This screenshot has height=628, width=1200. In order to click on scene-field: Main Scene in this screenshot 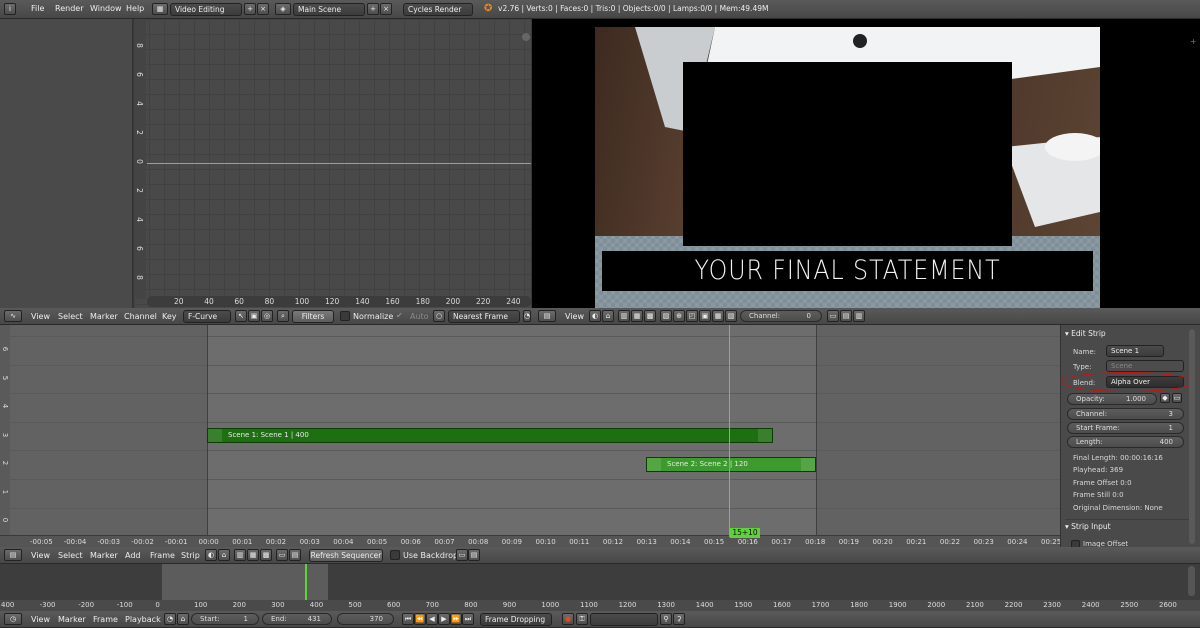, I will do `click(329, 9)`.